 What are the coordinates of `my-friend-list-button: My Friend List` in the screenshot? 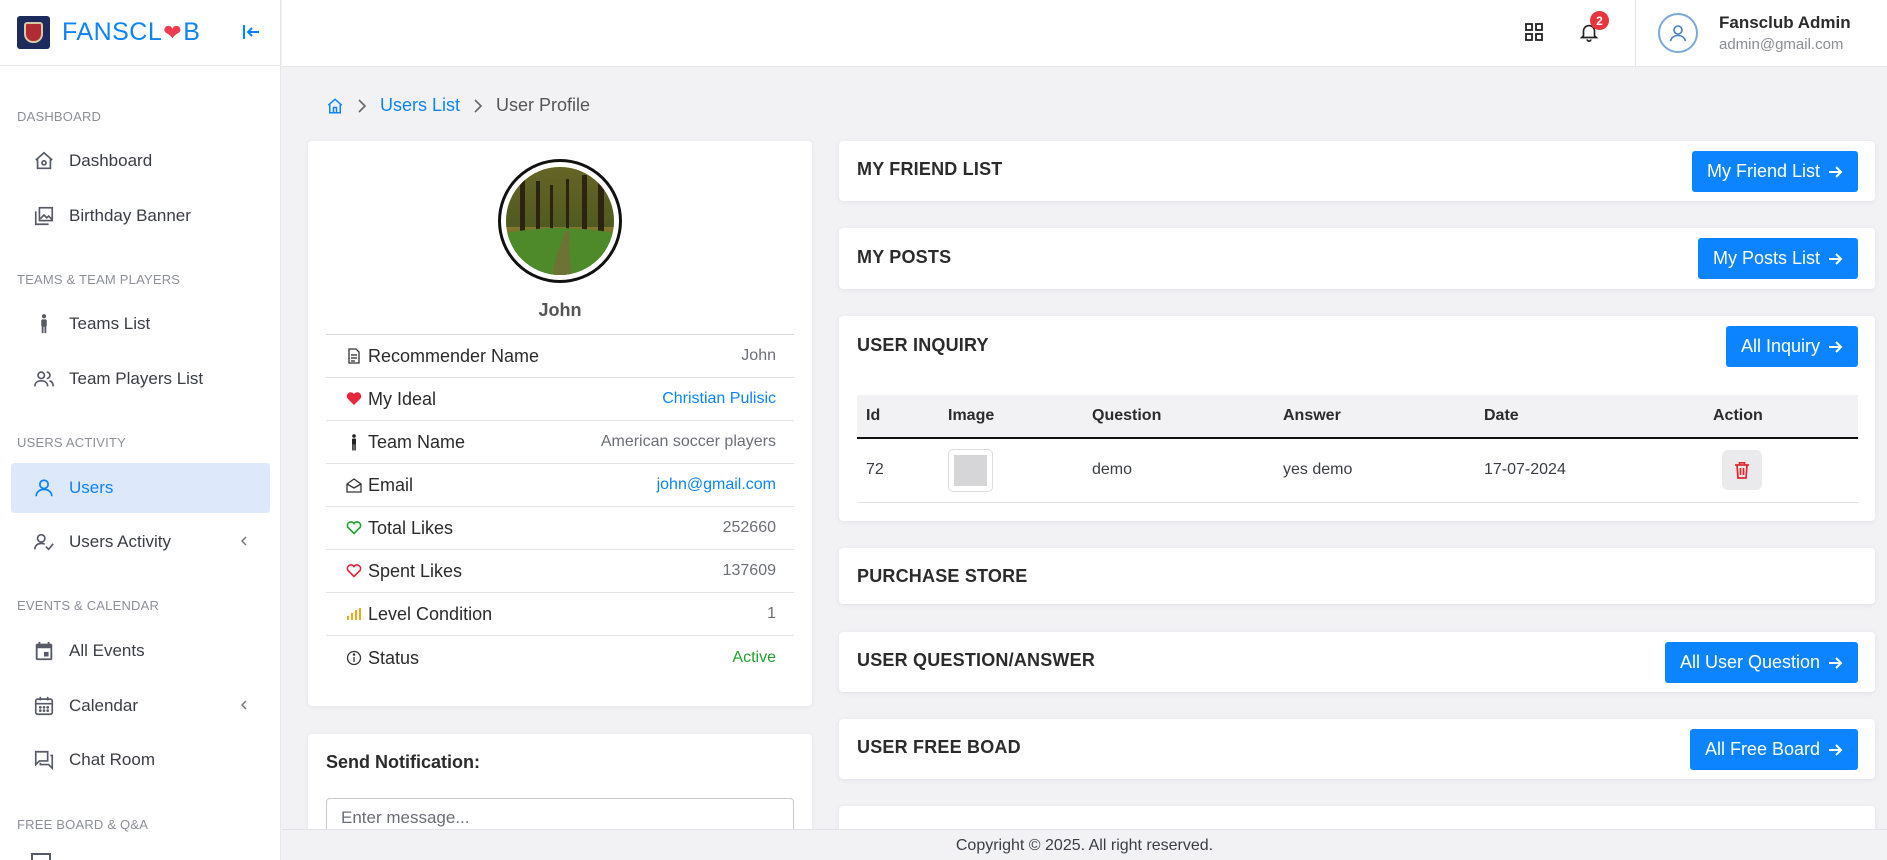 It's located at (1774, 171).